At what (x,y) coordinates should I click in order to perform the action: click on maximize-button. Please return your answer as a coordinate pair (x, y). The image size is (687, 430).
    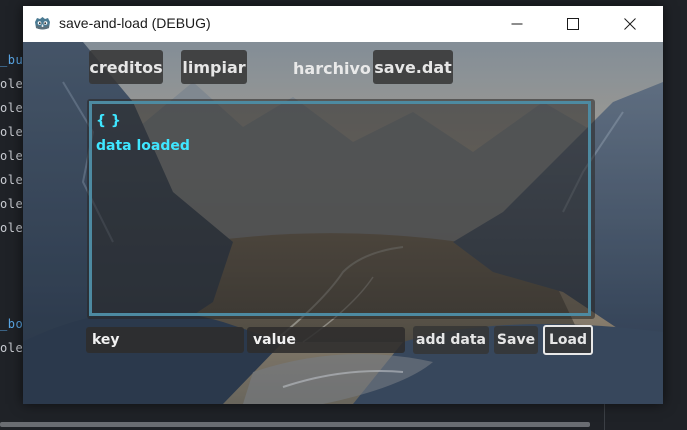
    Looking at the image, I should click on (573, 24).